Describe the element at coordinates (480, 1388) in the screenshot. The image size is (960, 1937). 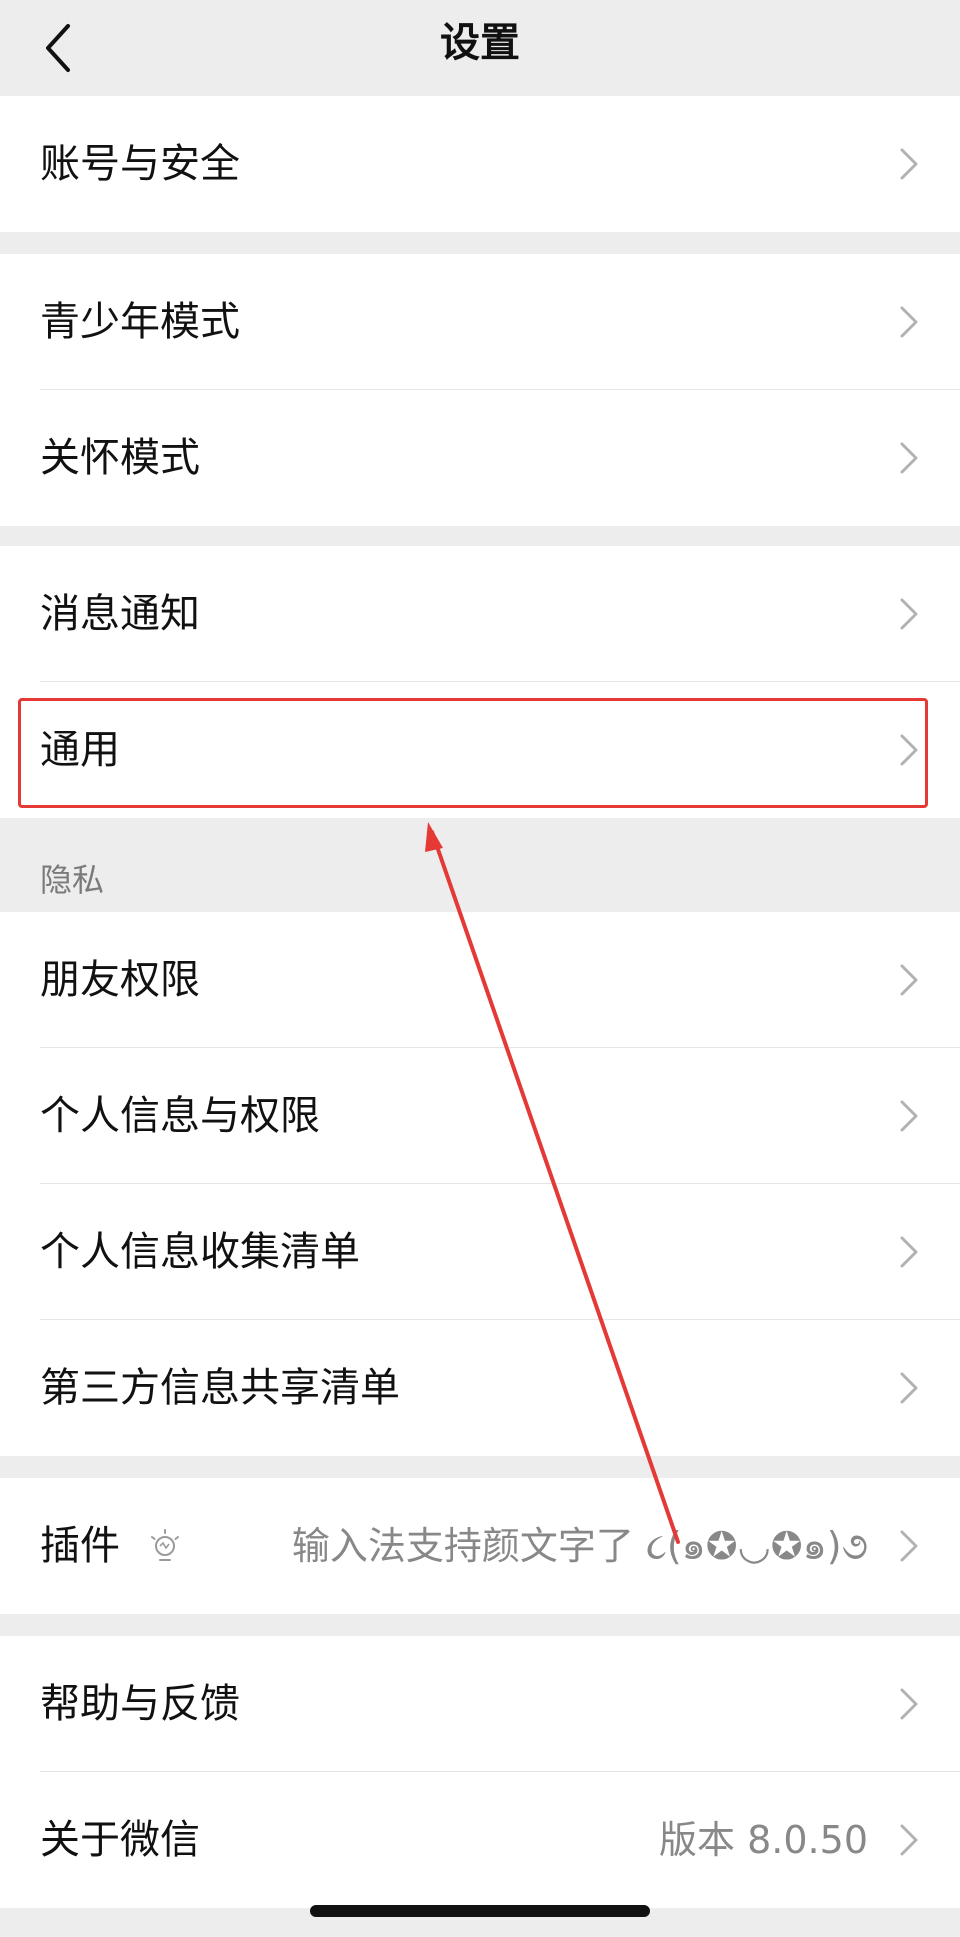
I see `row-third-party-sharing-list: 第三方信息共享清单` at that location.